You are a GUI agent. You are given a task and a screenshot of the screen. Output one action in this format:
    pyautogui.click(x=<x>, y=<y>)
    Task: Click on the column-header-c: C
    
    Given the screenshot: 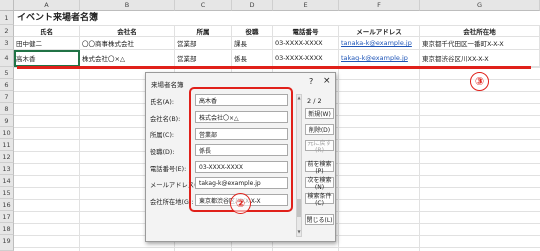 What is the action you would take?
    pyautogui.click(x=203, y=5)
    